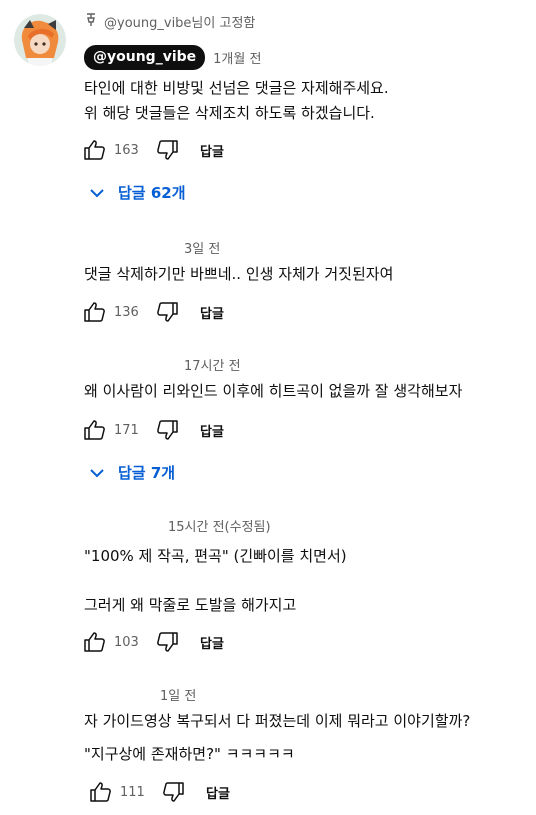 Image resolution: width=536 pixels, height=815 pixels. What do you see at coordinates (236, 88) in the screenshot?
I see `comment-line: 타인에 대한 비방및 선넘은 댓글은 자제해주세요.` at bounding box center [236, 88].